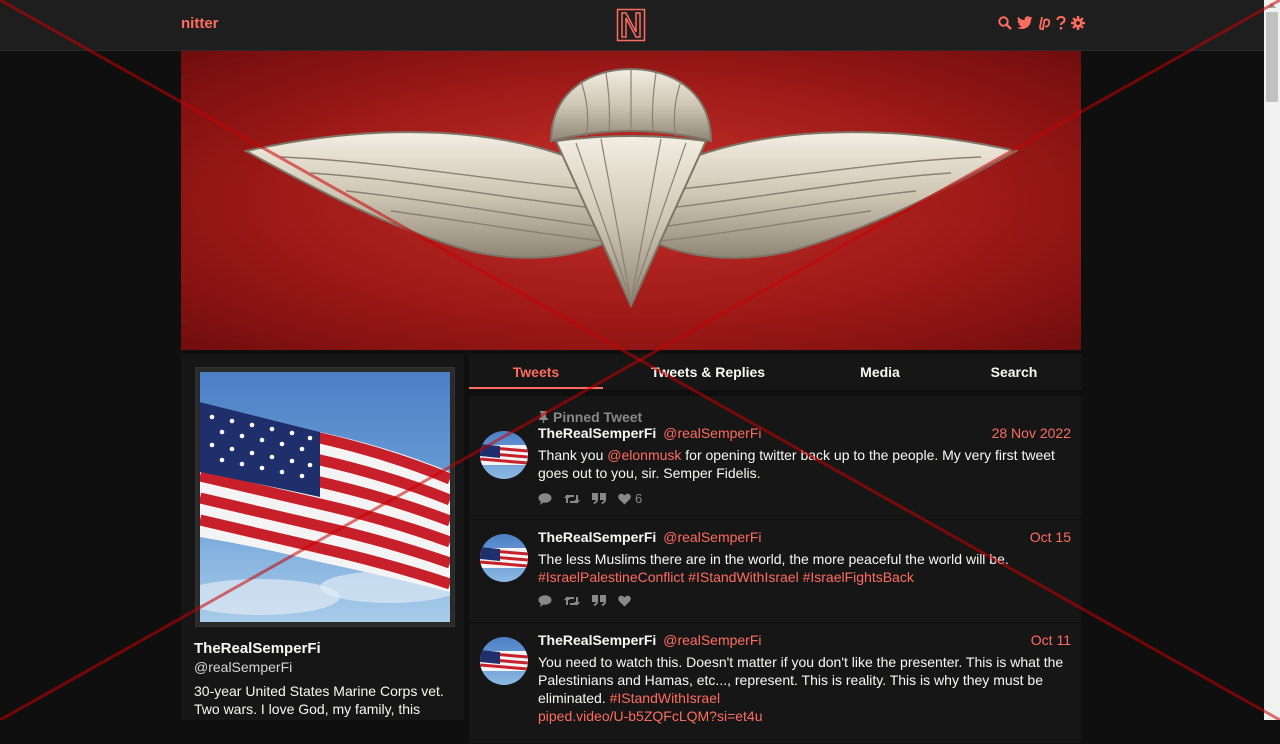 The image size is (1280, 744). I want to click on tweet-stats, so click(804, 601).